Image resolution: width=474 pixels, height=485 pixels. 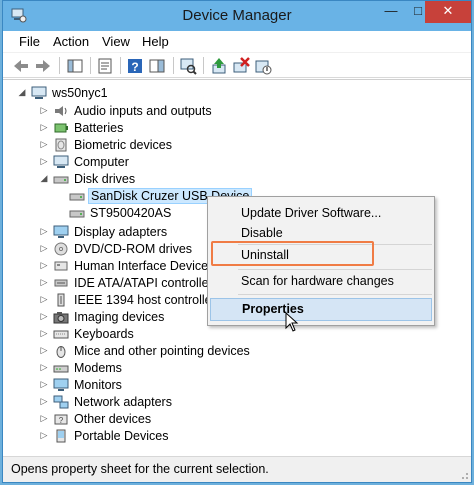 I want to click on tree-item-disk-drives: ◢ Disk drives, so click(x=88, y=178).